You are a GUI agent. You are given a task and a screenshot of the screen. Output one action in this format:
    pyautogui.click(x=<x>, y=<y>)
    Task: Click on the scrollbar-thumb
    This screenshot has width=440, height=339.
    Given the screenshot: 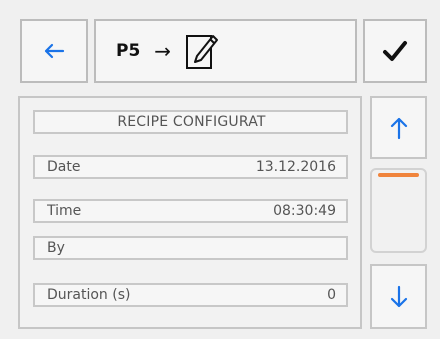 What is the action you would take?
    pyautogui.click(x=398, y=175)
    